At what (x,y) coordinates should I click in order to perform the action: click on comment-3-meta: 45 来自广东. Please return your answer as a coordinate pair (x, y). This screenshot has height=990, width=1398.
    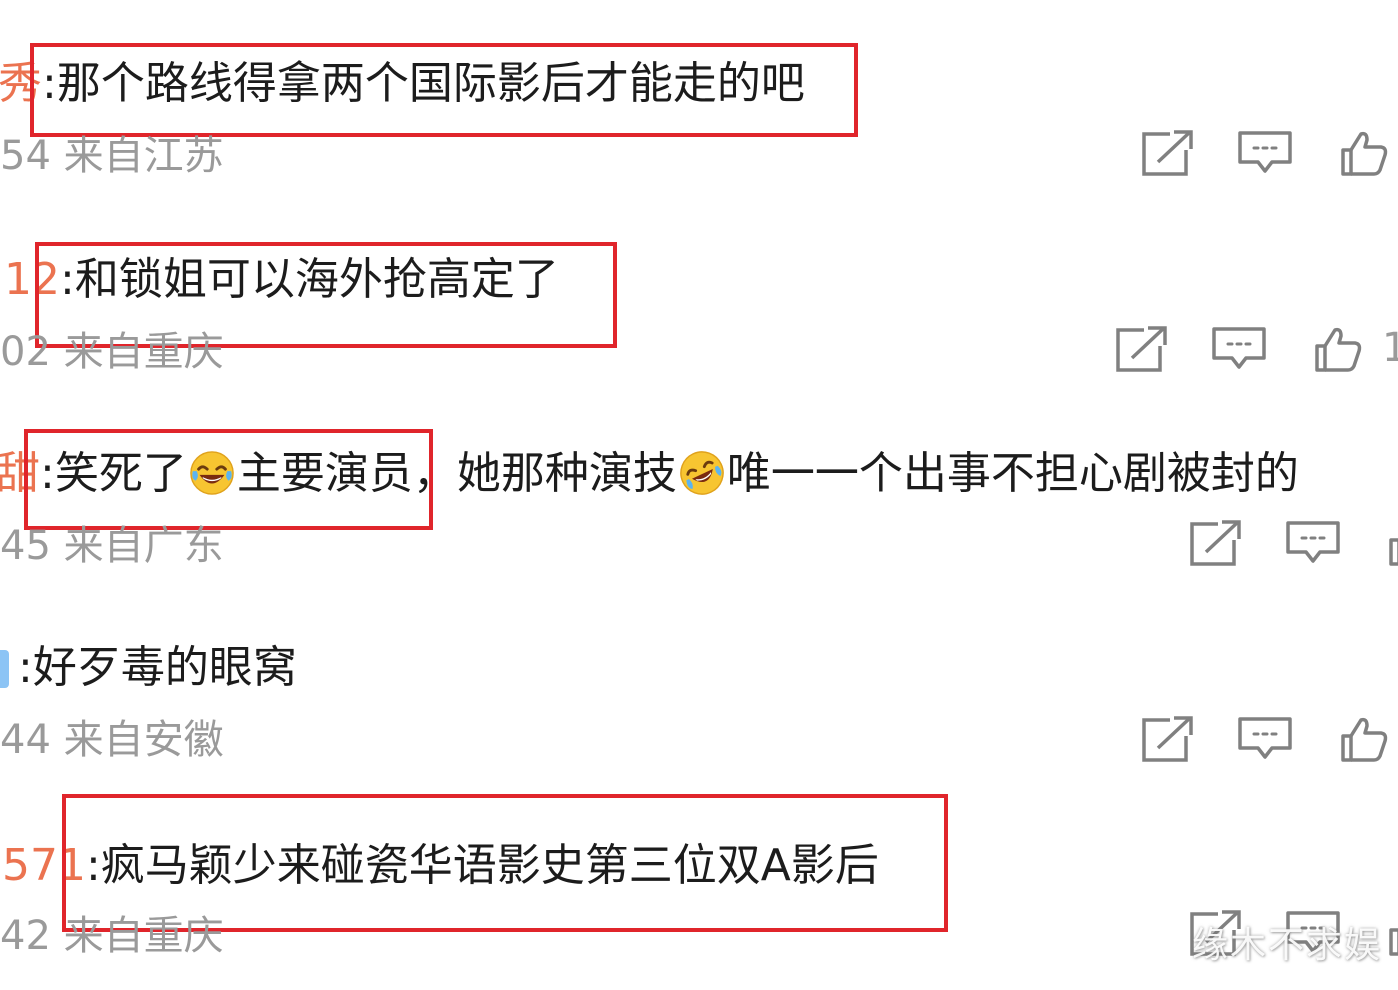
    Looking at the image, I should click on (112, 546).